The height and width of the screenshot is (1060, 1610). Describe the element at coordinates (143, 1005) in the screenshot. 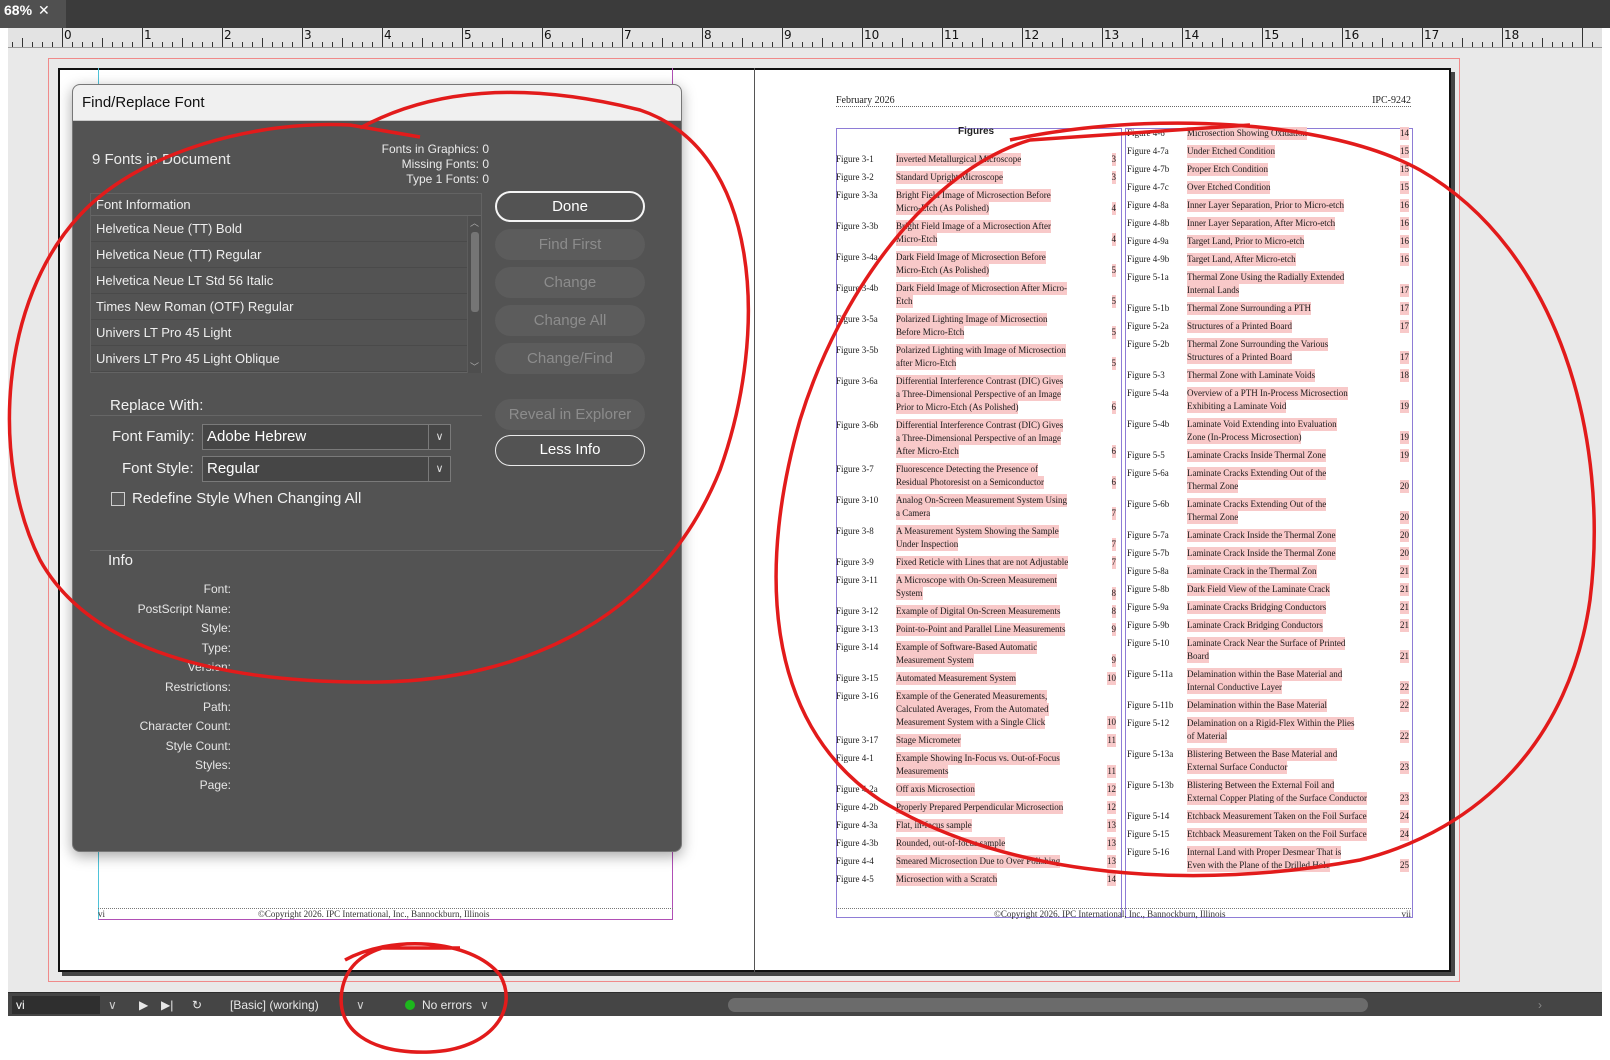

I see `next-page-icon: ▶` at that location.